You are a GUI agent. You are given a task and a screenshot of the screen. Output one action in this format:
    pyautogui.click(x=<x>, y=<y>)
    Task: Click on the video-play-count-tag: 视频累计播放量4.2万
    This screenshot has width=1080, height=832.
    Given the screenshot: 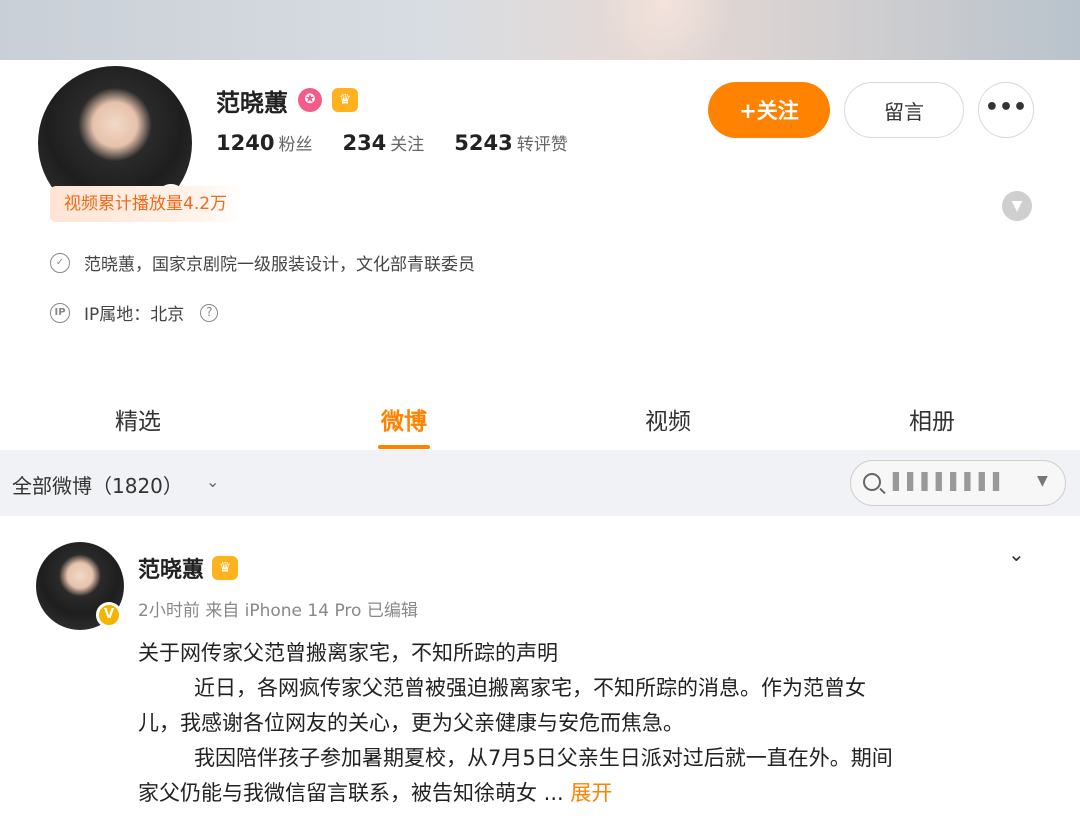 What is the action you would take?
    pyautogui.click(x=146, y=204)
    